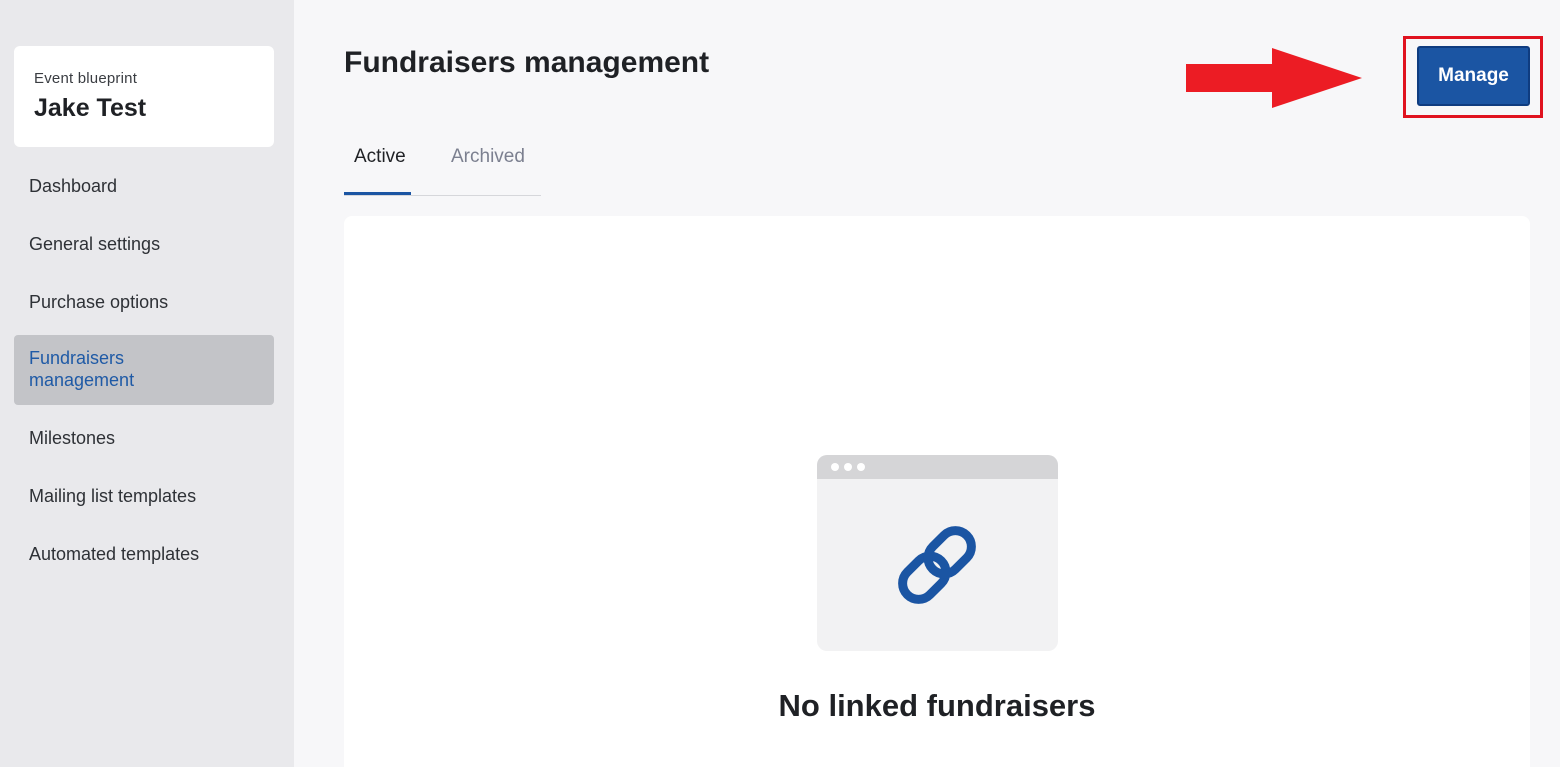  What do you see at coordinates (144, 370) in the screenshot?
I see `sidebar-item-fundraisers-management: Fundraisers management` at bounding box center [144, 370].